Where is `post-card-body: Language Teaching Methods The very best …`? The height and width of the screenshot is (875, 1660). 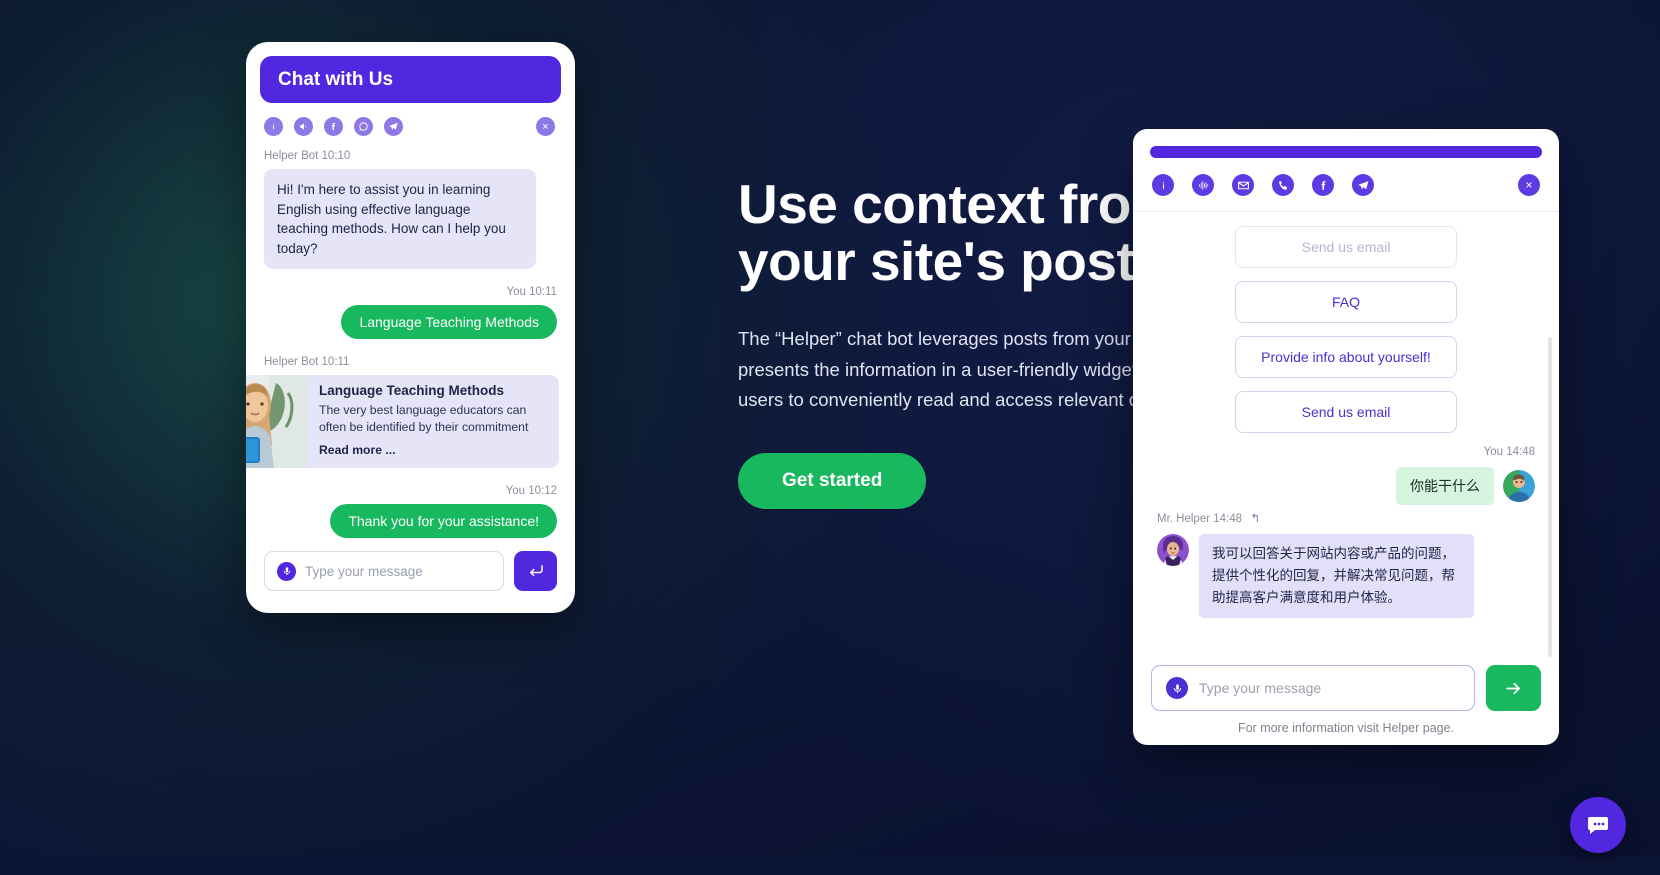
post-card-body: Language Teaching Methods The very best … is located at coordinates (433, 421).